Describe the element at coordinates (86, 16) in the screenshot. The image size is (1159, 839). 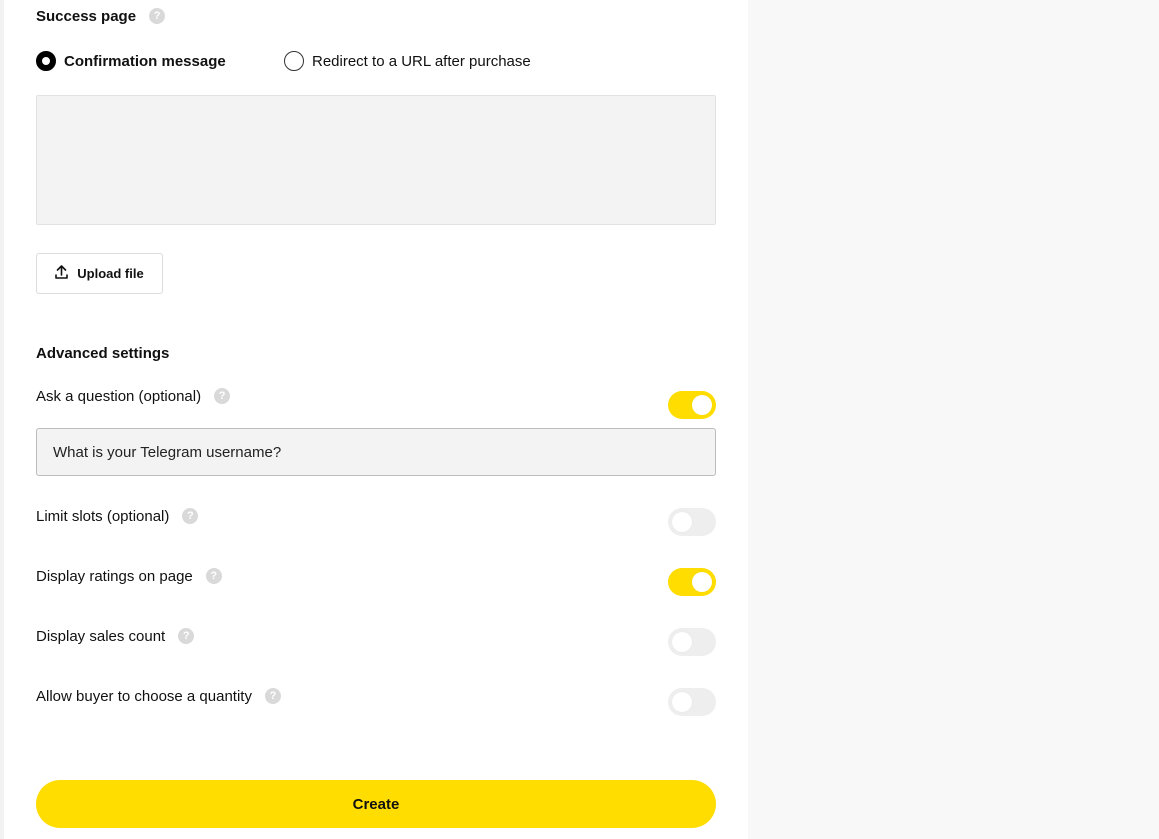
I see `success-page-title: Success page` at that location.